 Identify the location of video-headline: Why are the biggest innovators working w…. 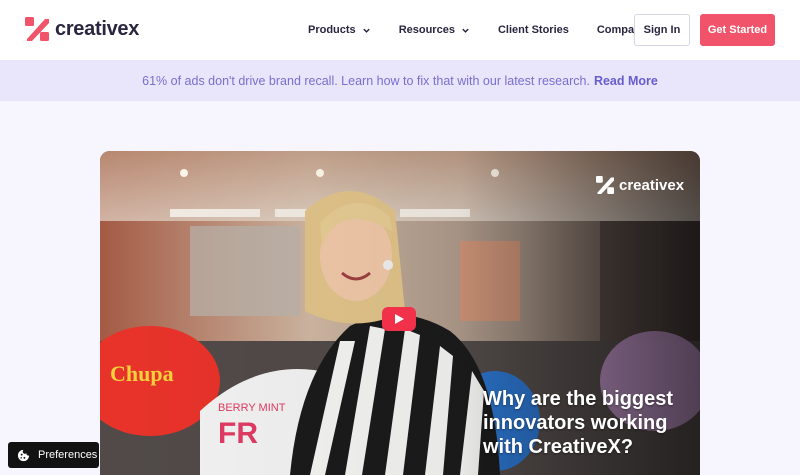
(578, 423).